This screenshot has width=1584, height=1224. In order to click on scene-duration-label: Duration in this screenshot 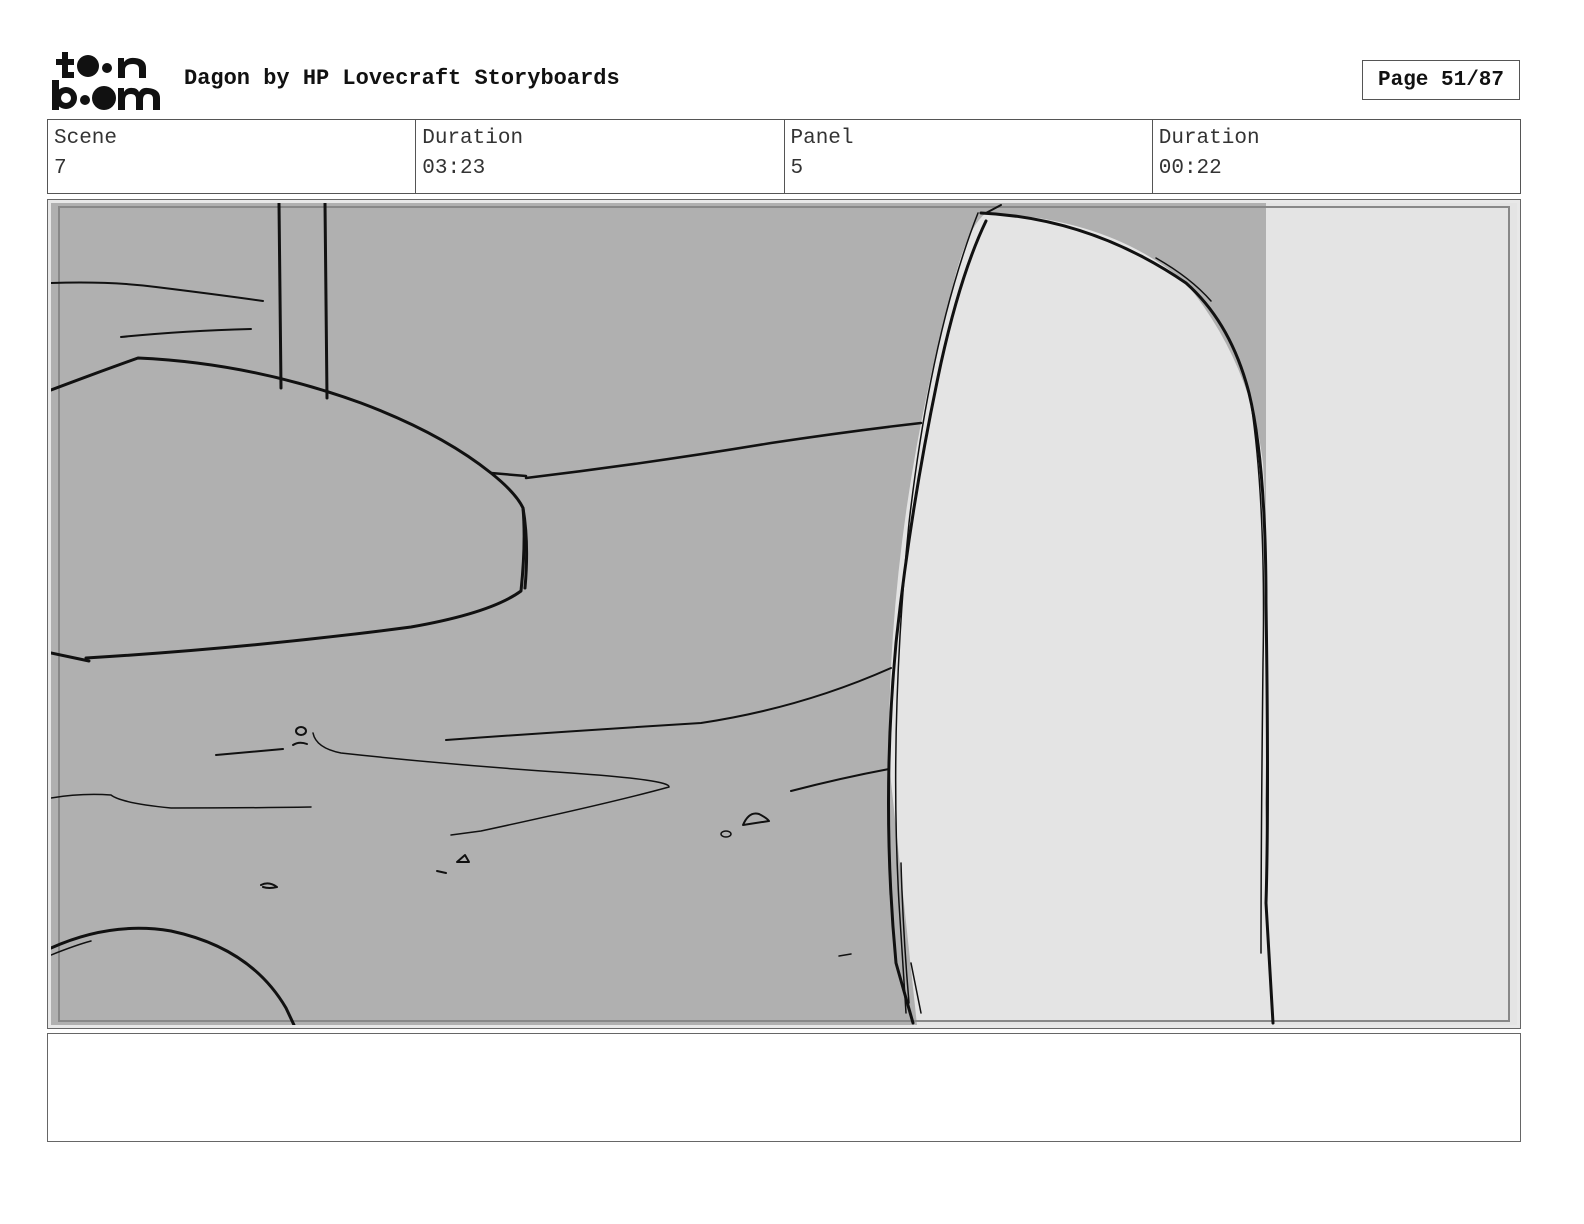, I will do `click(473, 138)`.